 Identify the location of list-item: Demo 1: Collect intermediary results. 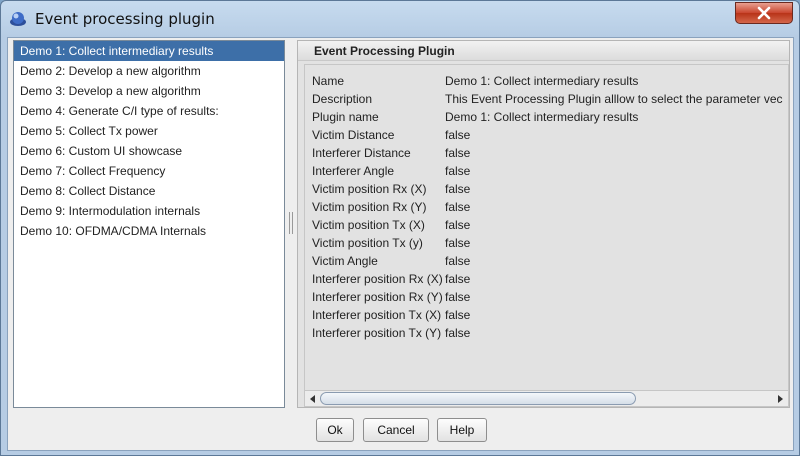
(149, 51).